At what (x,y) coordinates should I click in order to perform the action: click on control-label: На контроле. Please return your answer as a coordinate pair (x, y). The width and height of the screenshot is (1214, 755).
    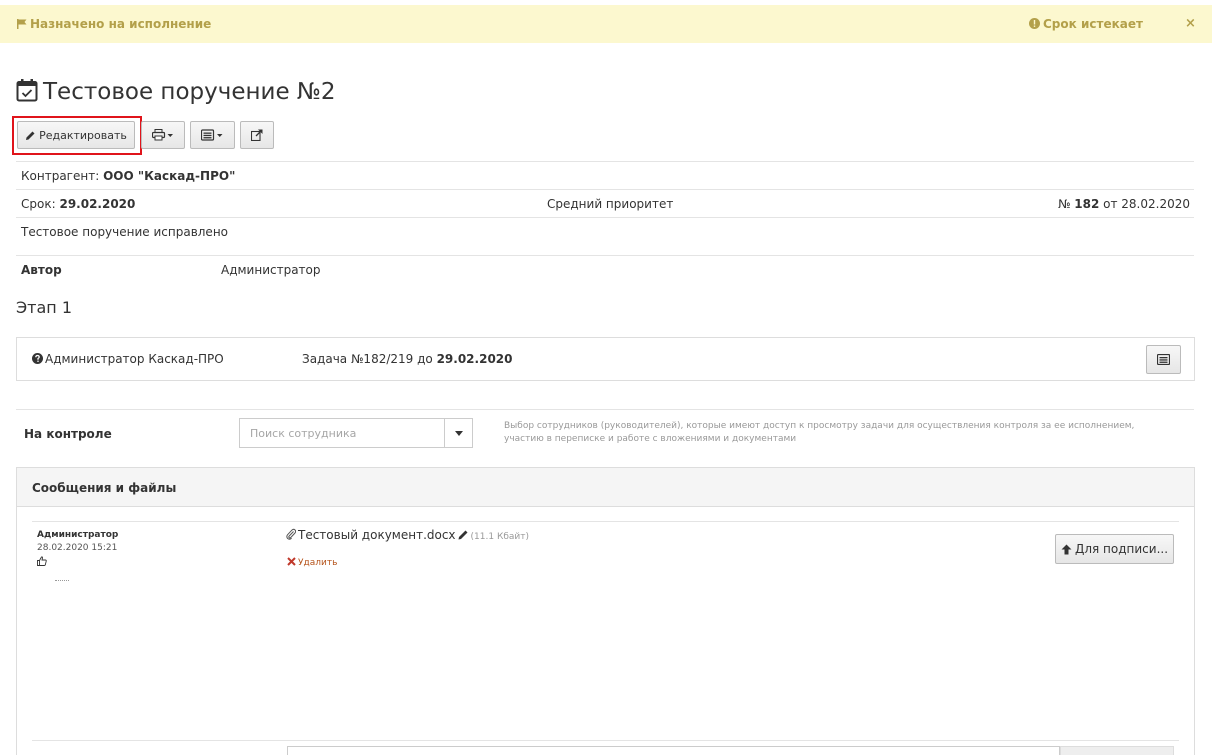
    Looking at the image, I should click on (68, 434).